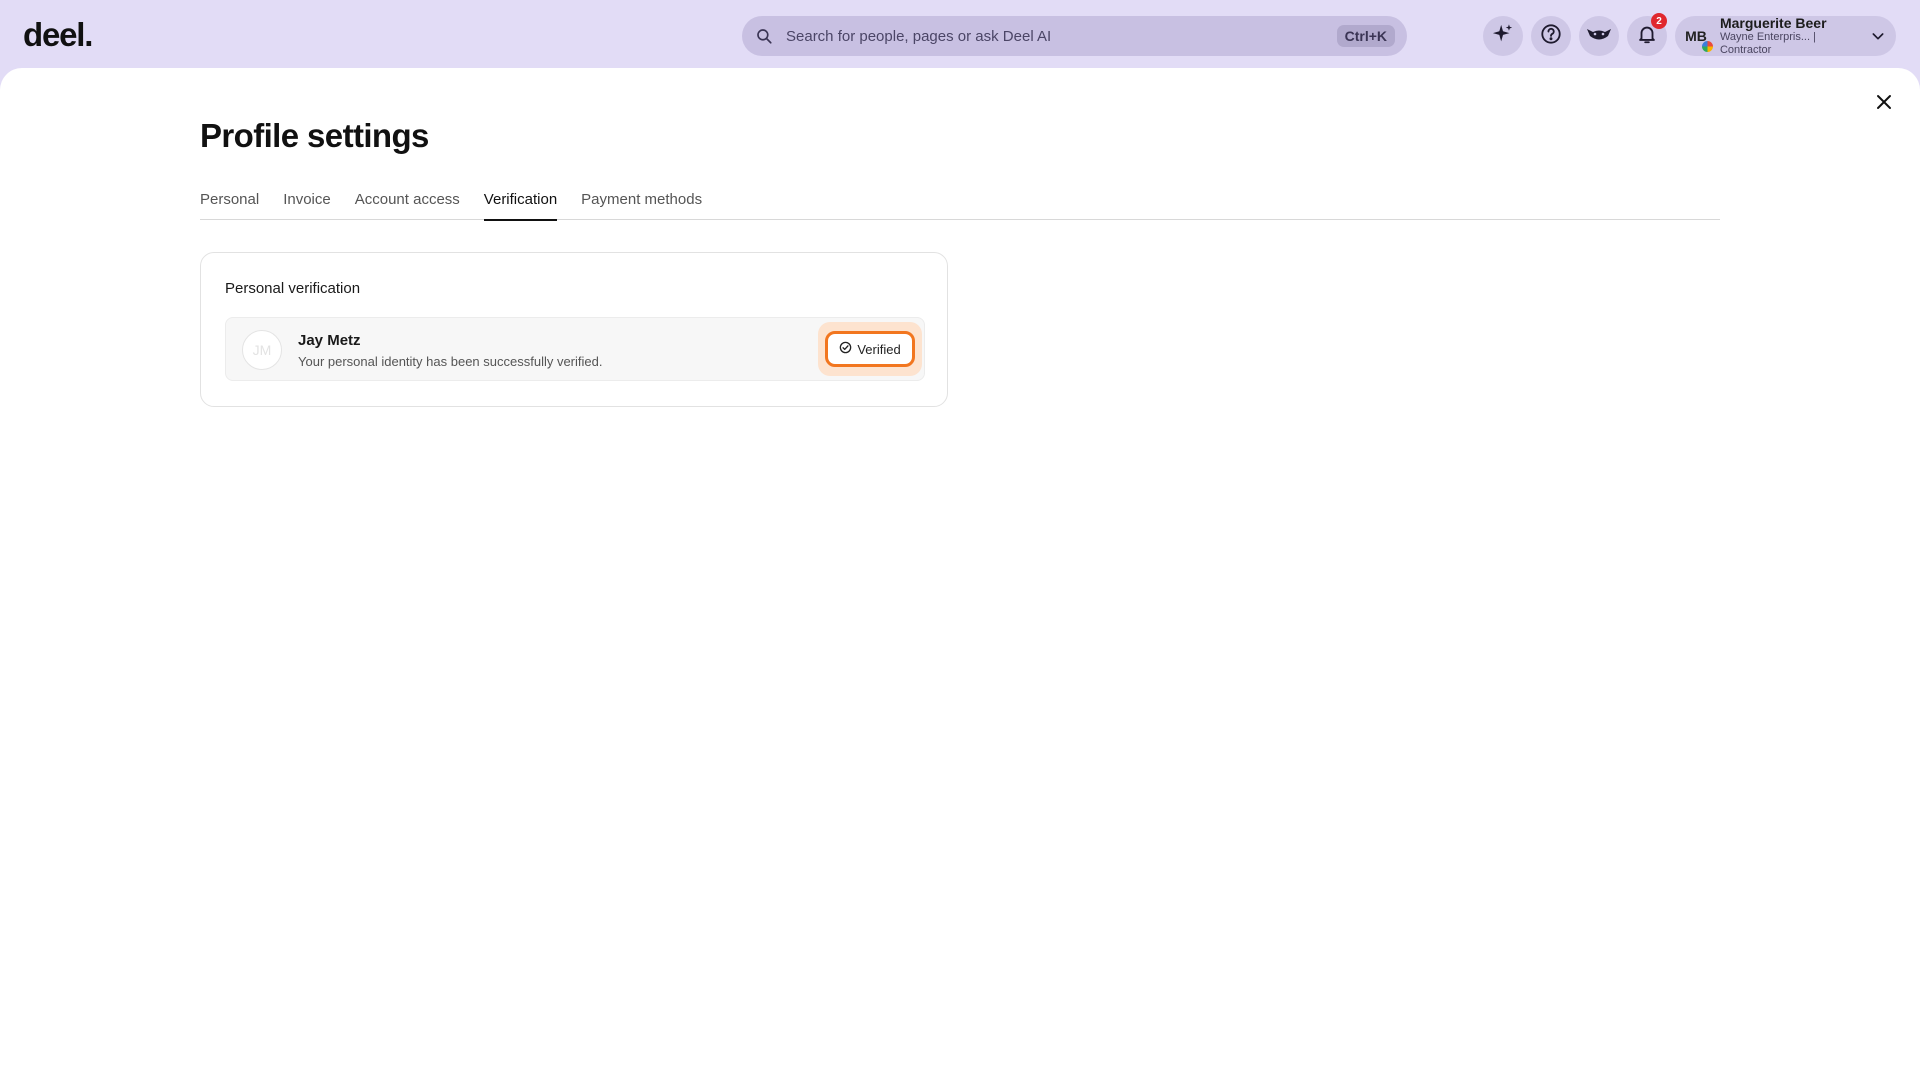  Describe the element at coordinates (1061, 36) in the screenshot. I see `search-input` at that location.